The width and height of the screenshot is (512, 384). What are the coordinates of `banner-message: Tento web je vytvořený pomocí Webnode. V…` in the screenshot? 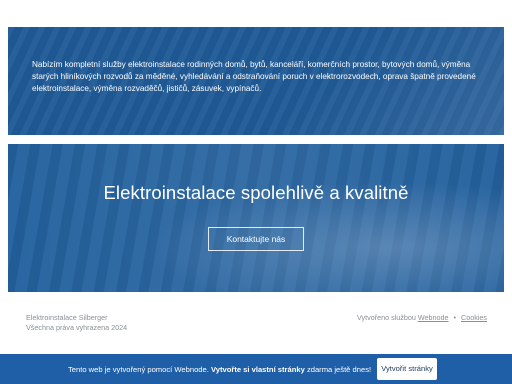 It's located at (219, 369).